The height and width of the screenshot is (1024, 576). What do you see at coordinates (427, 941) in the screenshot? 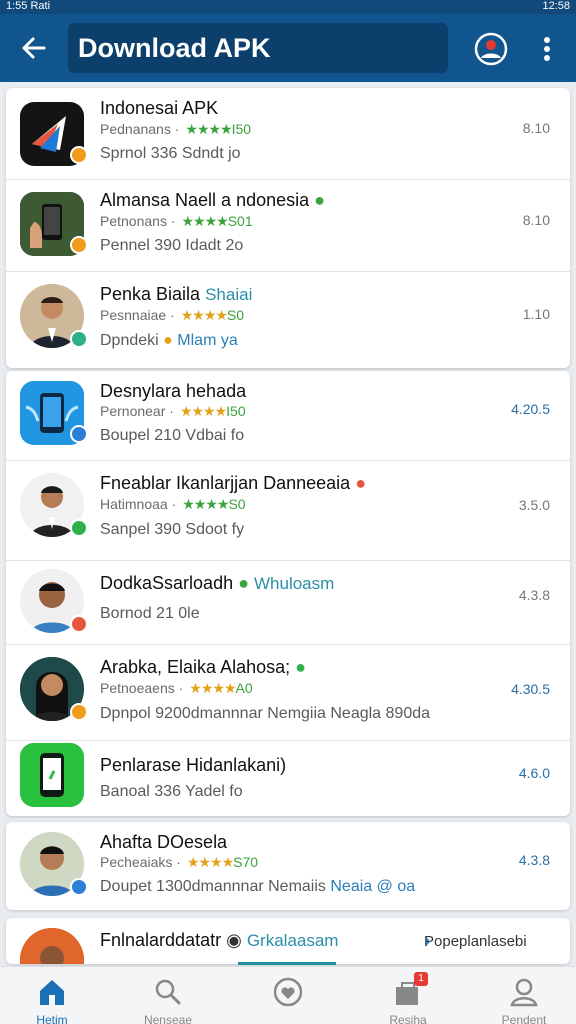
I see `chevron-right-icon: ›` at bounding box center [427, 941].